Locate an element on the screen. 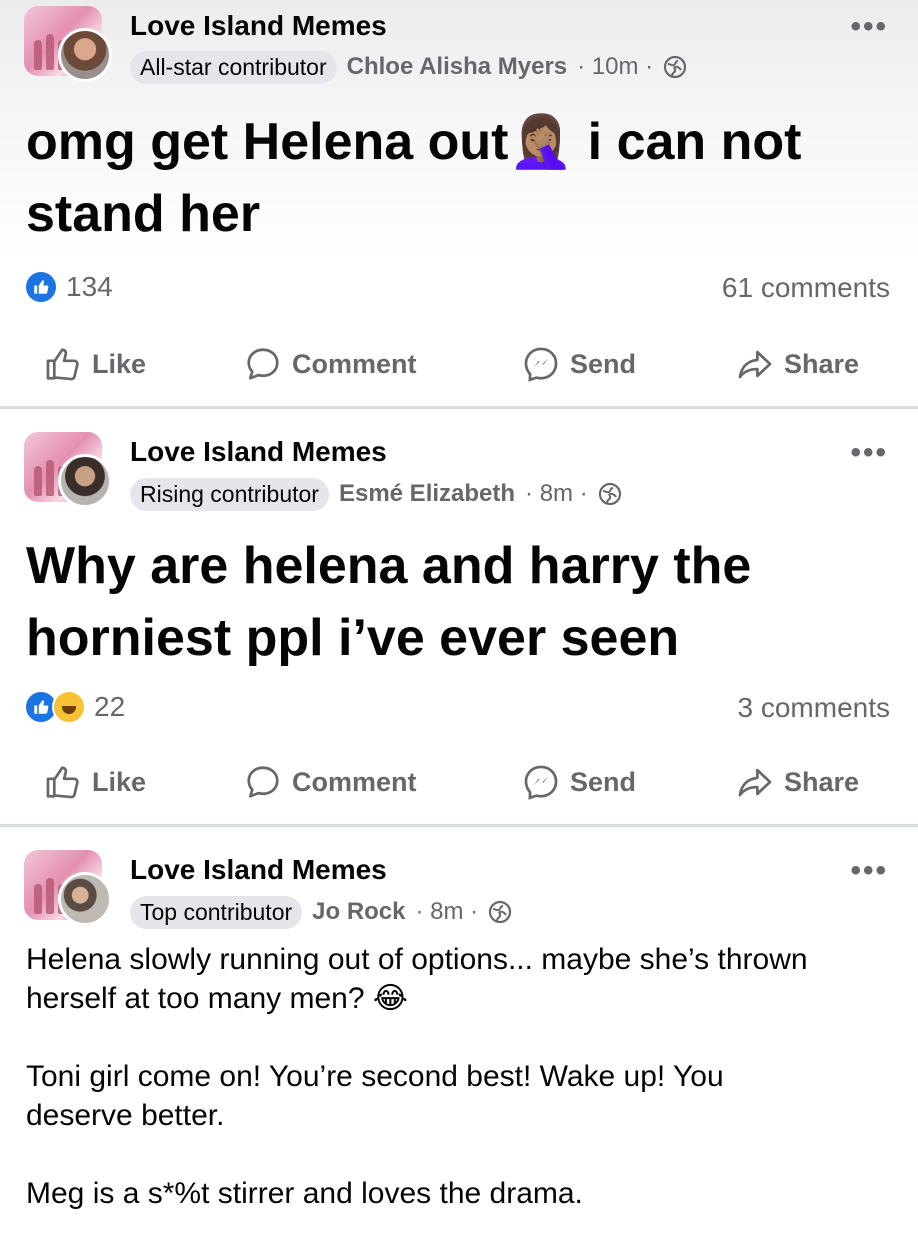 Image resolution: width=918 pixels, height=1252 pixels. post-meta: Top contributor Jo Rock · 8m · is located at coordinates (321, 912).